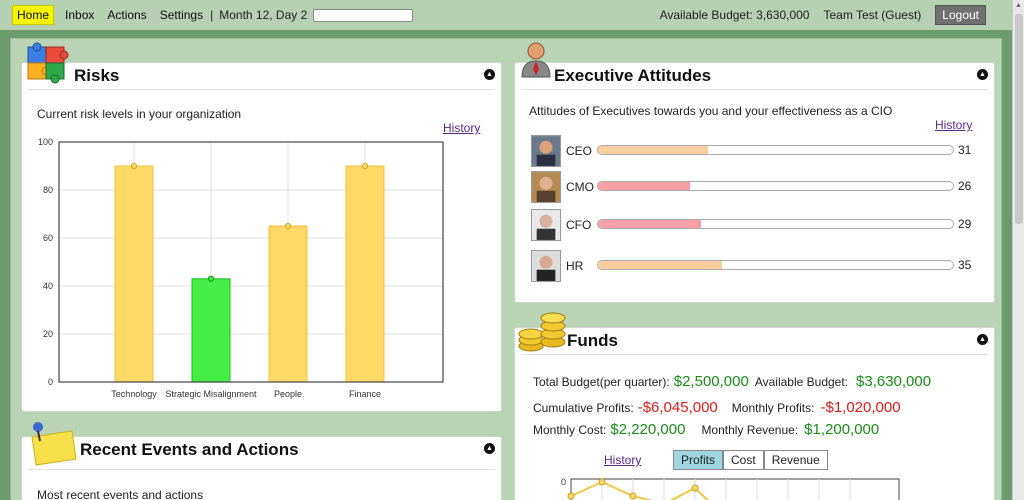 This screenshot has height=500, width=1024. What do you see at coordinates (982, 339) in the screenshot?
I see `collapse-funds-icon: ▲` at bounding box center [982, 339].